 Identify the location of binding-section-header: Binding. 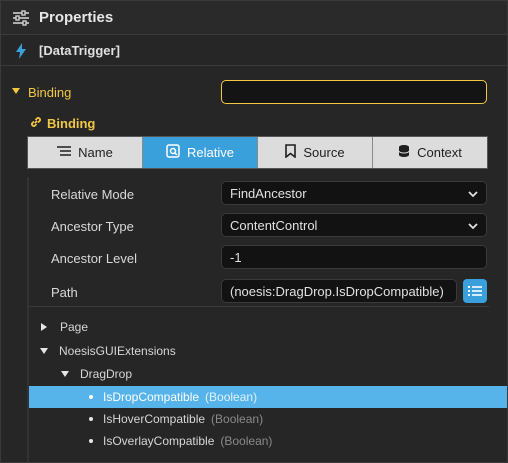
(62, 123).